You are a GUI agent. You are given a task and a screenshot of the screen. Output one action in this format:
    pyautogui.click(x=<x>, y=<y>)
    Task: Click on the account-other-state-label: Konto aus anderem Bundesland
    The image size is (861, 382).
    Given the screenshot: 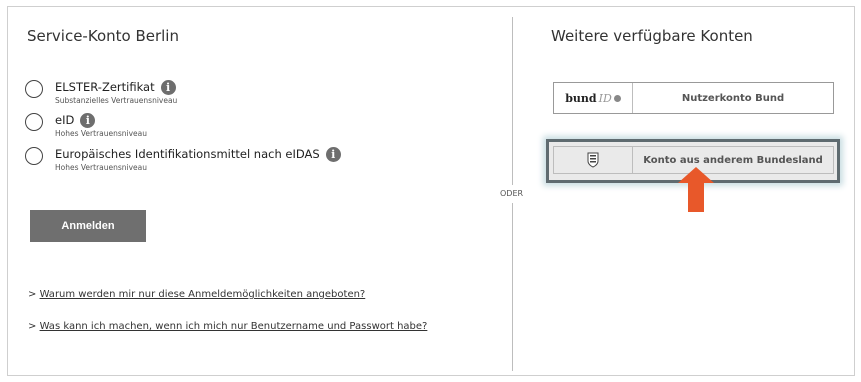 What is the action you would take?
    pyautogui.click(x=733, y=160)
    